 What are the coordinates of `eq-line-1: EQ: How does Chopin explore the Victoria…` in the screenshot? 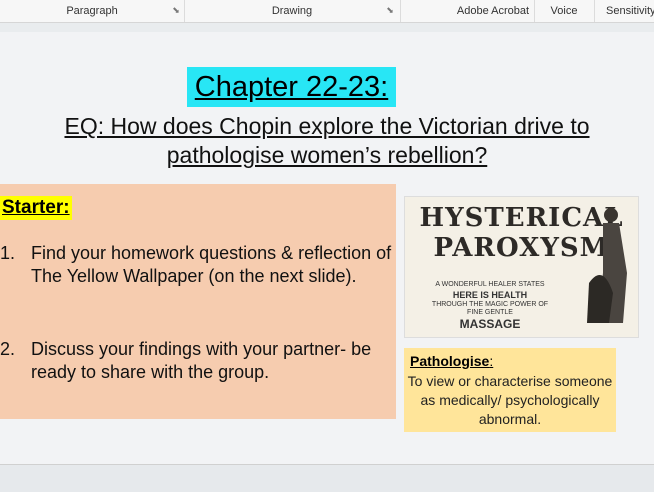 It's located at (327, 126).